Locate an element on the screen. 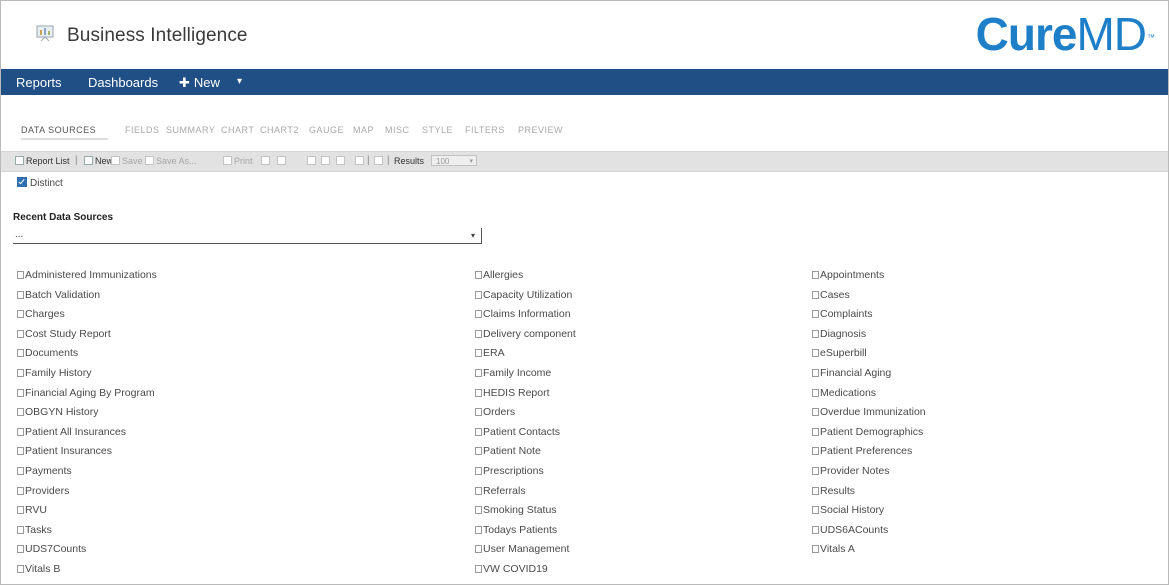  data-source-item: Vitals A is located at coordinates (833, 549).